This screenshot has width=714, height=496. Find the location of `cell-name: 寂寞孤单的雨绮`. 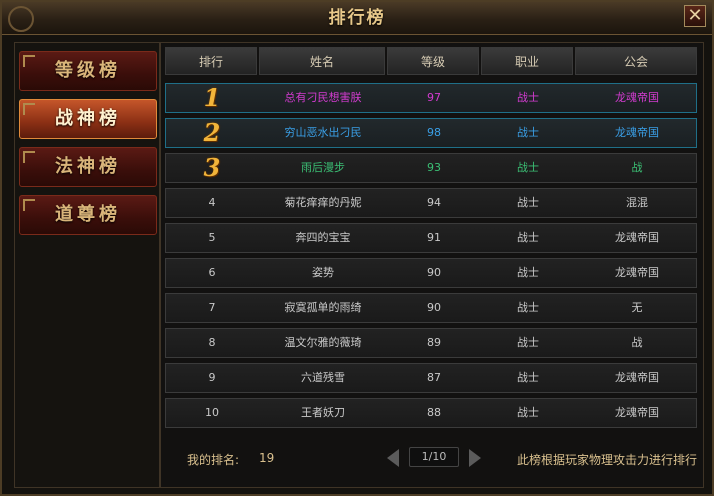

cell-name: 寂寞孤单的雨绮 is located at coordinates (323, 307).